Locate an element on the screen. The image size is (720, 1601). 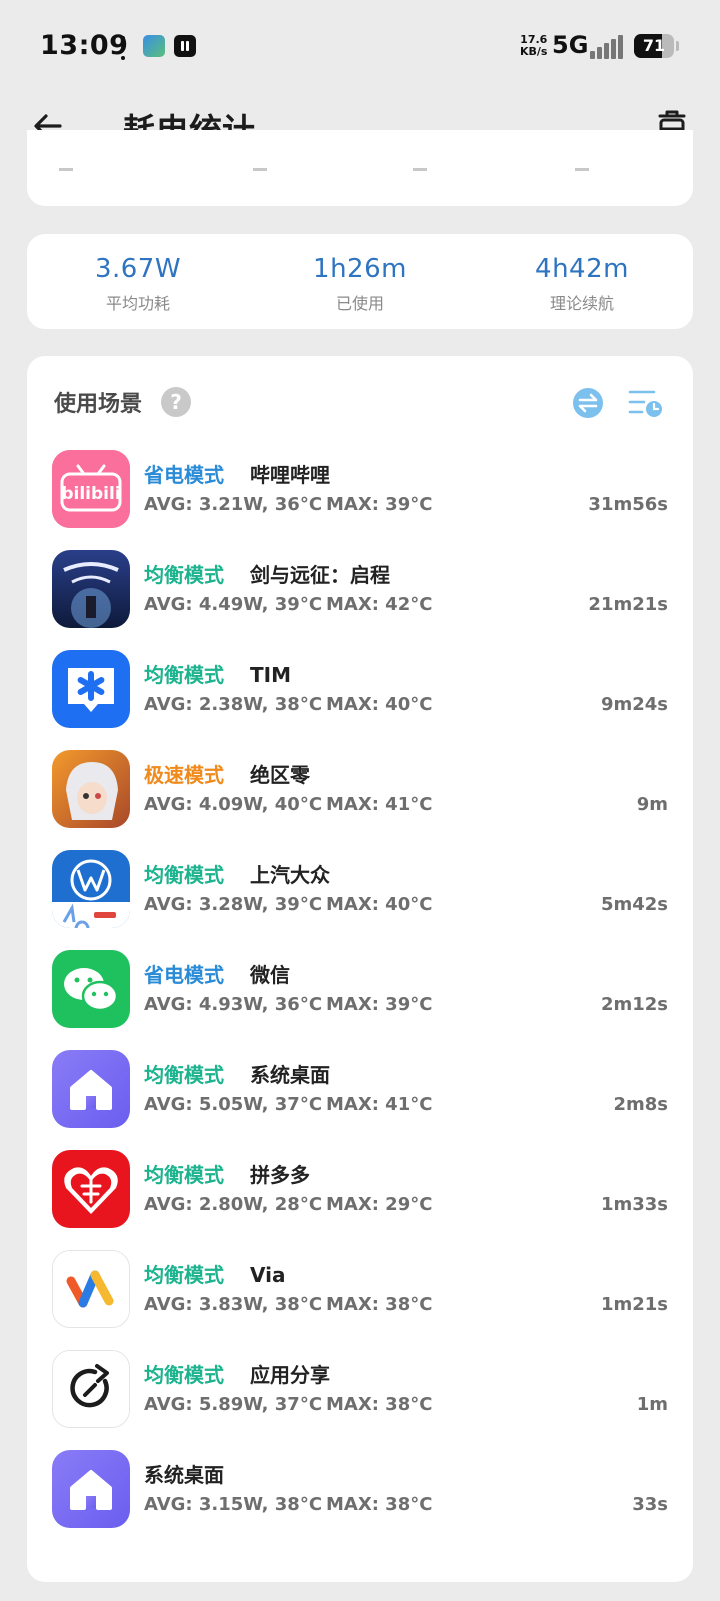
max-stats: MAX: 42°C is located at coordinates (379, 604).